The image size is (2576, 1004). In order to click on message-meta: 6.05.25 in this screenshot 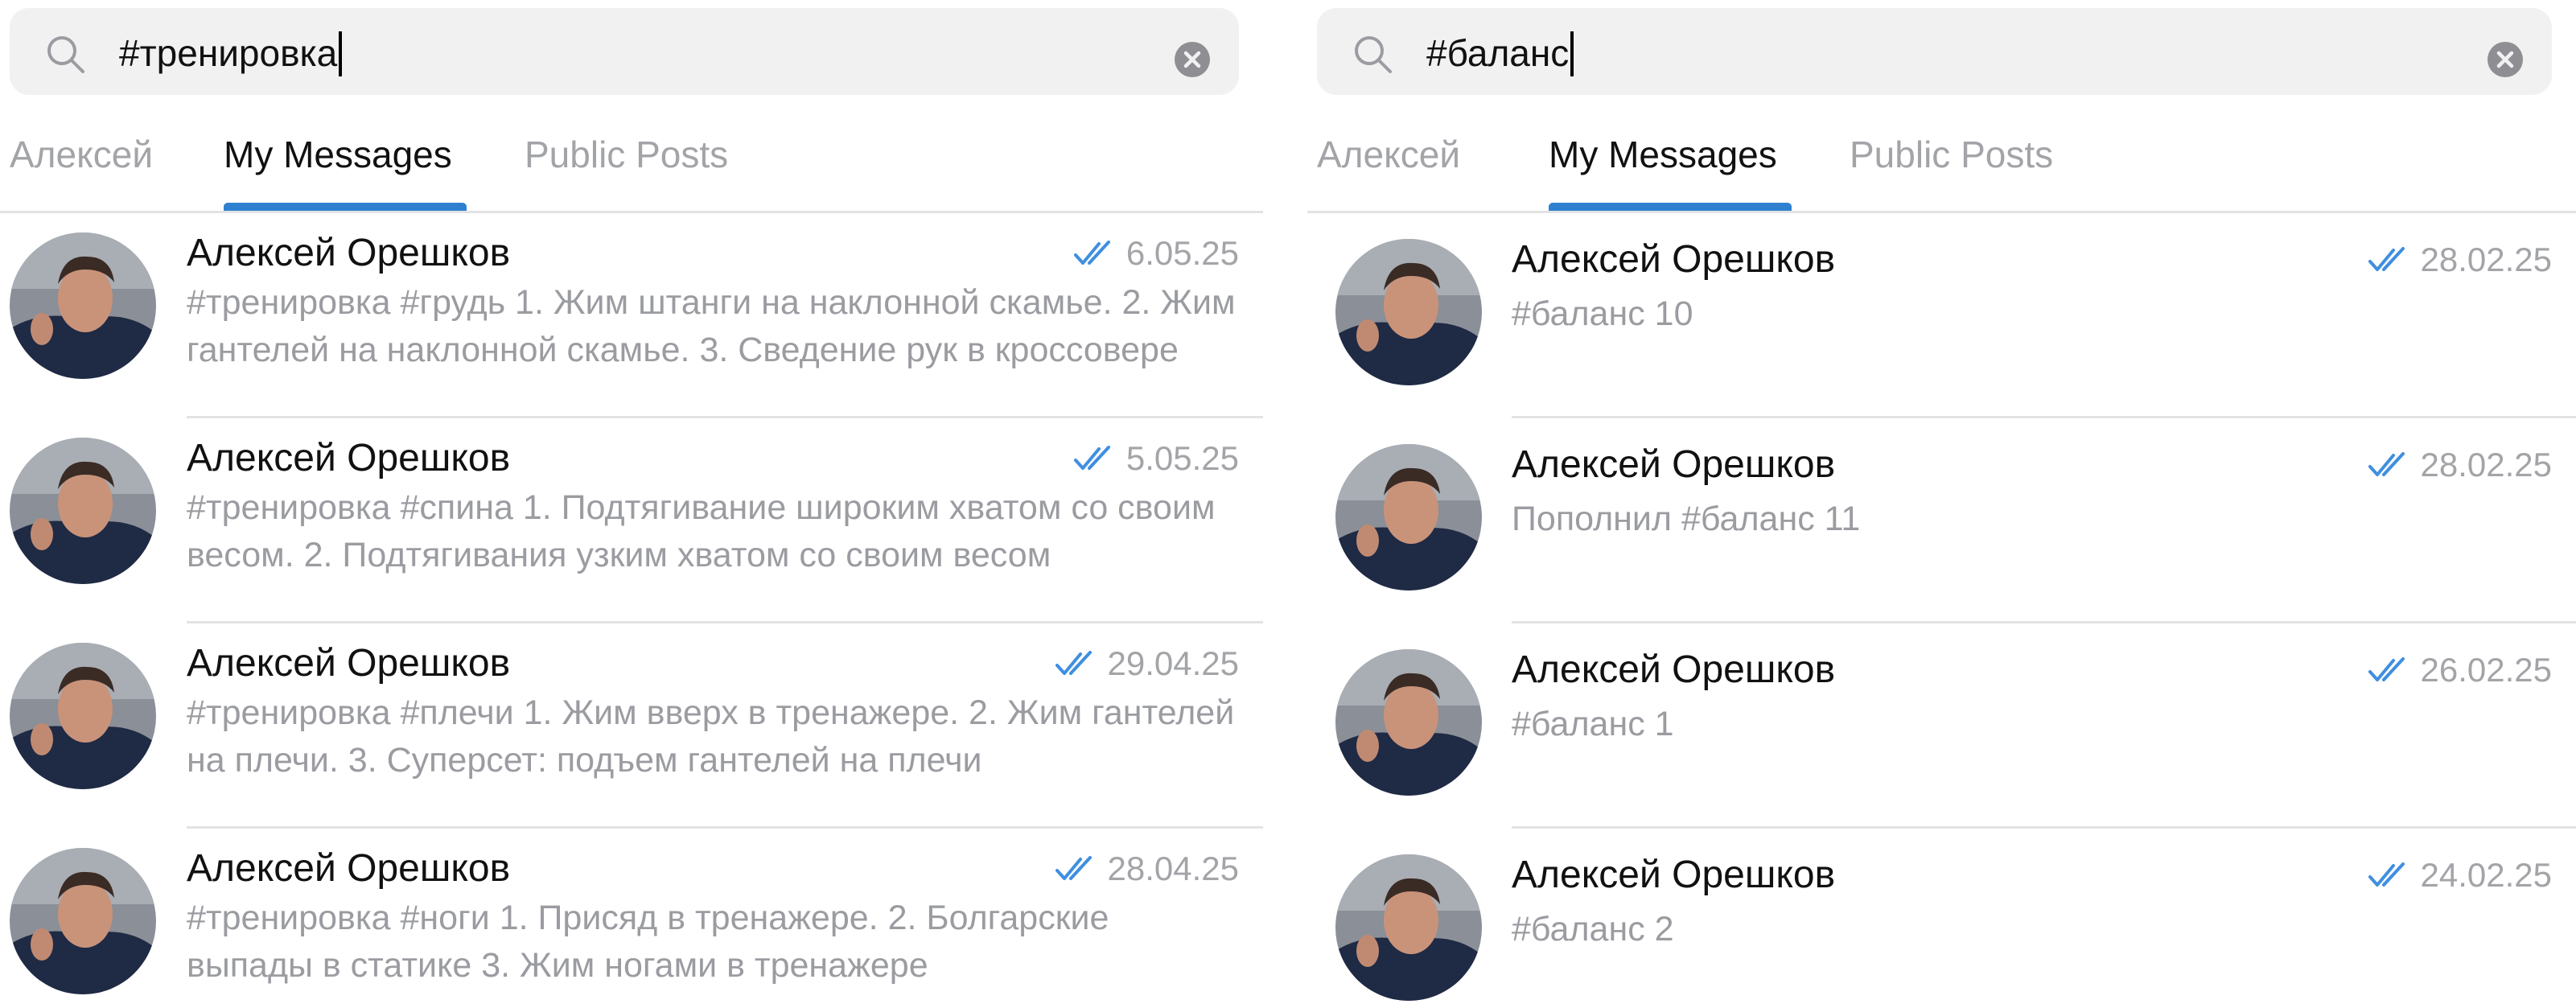, I will do `click(1156, 254)`.